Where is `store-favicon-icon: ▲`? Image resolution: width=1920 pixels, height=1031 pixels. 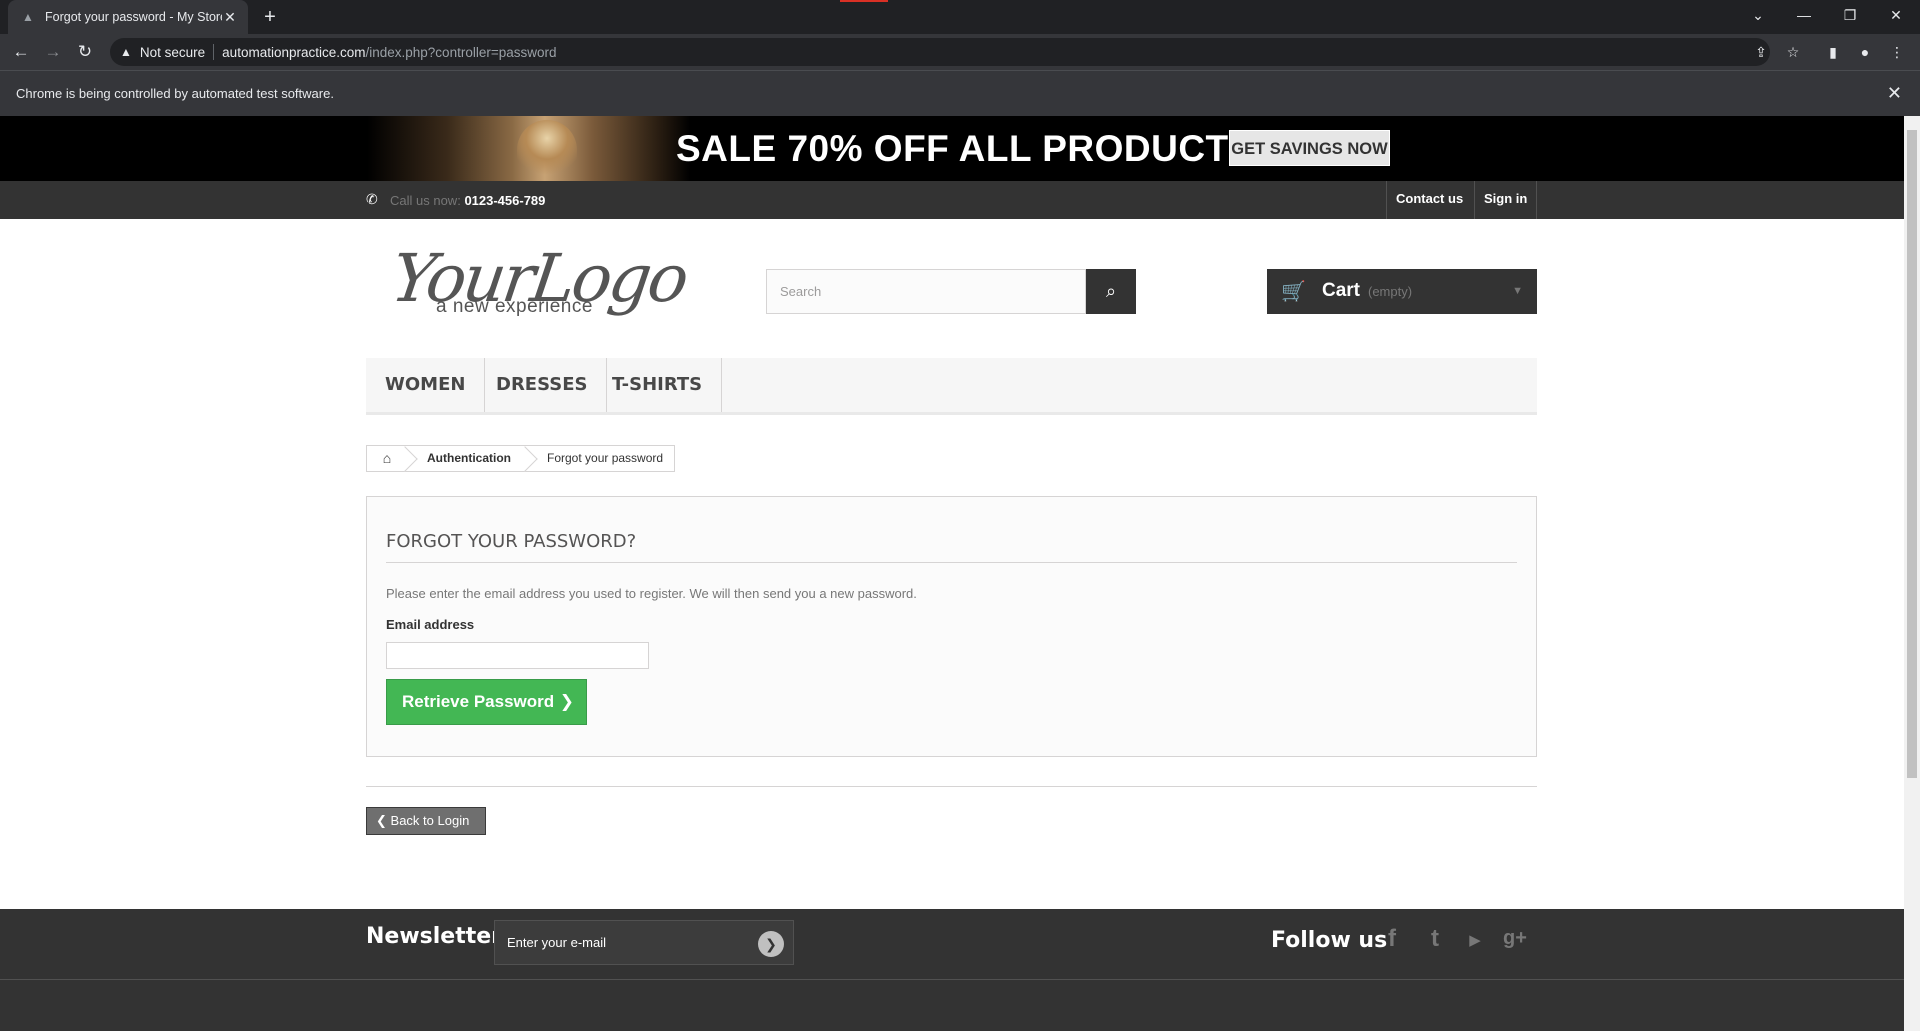
store-favicon-icon: ▲ is located at coordinates (28, 17).